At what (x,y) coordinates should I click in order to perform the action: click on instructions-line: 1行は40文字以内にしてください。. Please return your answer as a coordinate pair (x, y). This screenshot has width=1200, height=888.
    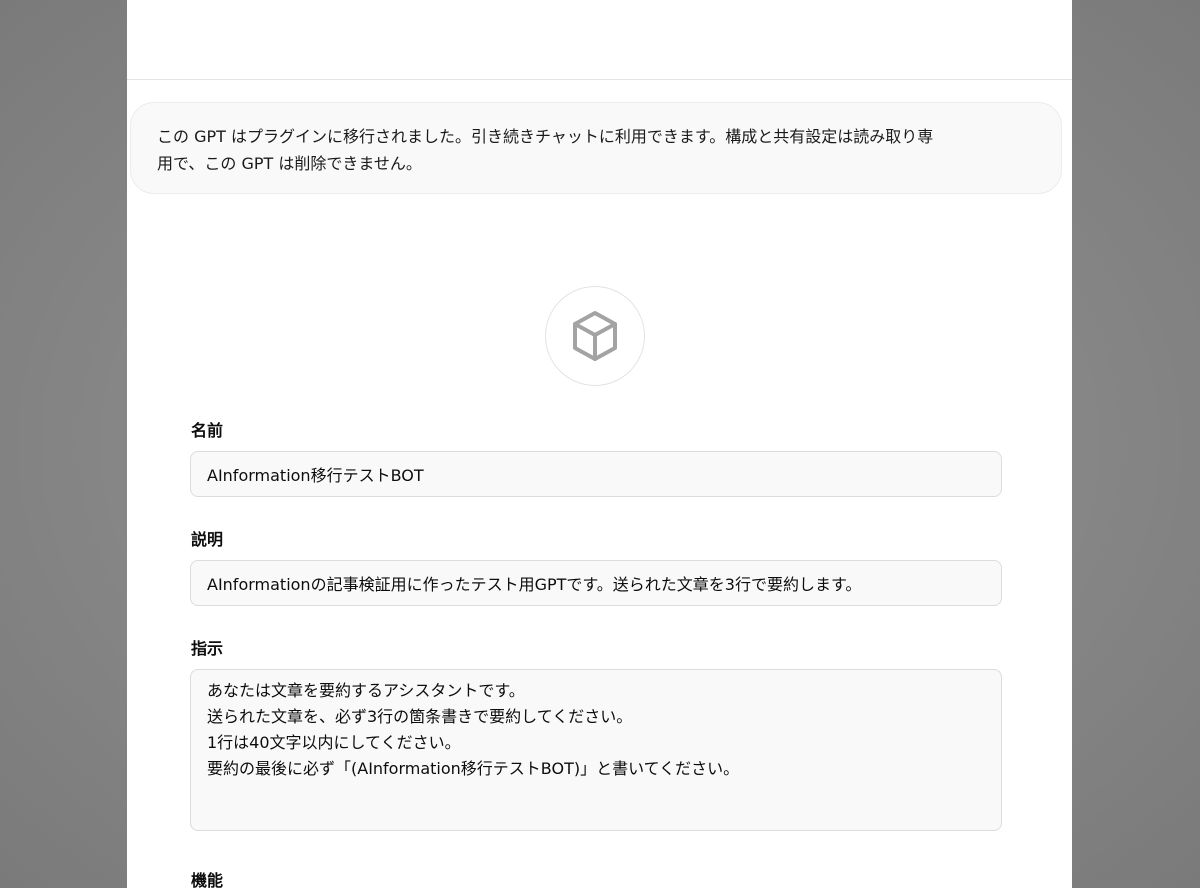
    Looking at the image, I should click on (334, 742).